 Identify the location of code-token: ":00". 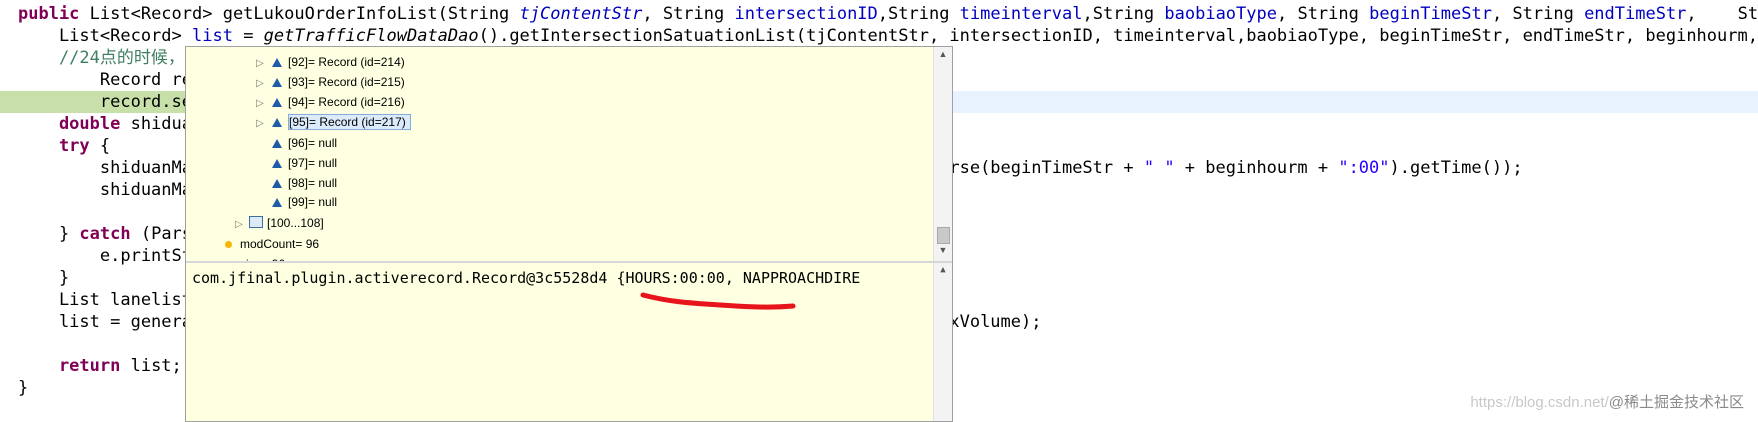
(1364, 168).